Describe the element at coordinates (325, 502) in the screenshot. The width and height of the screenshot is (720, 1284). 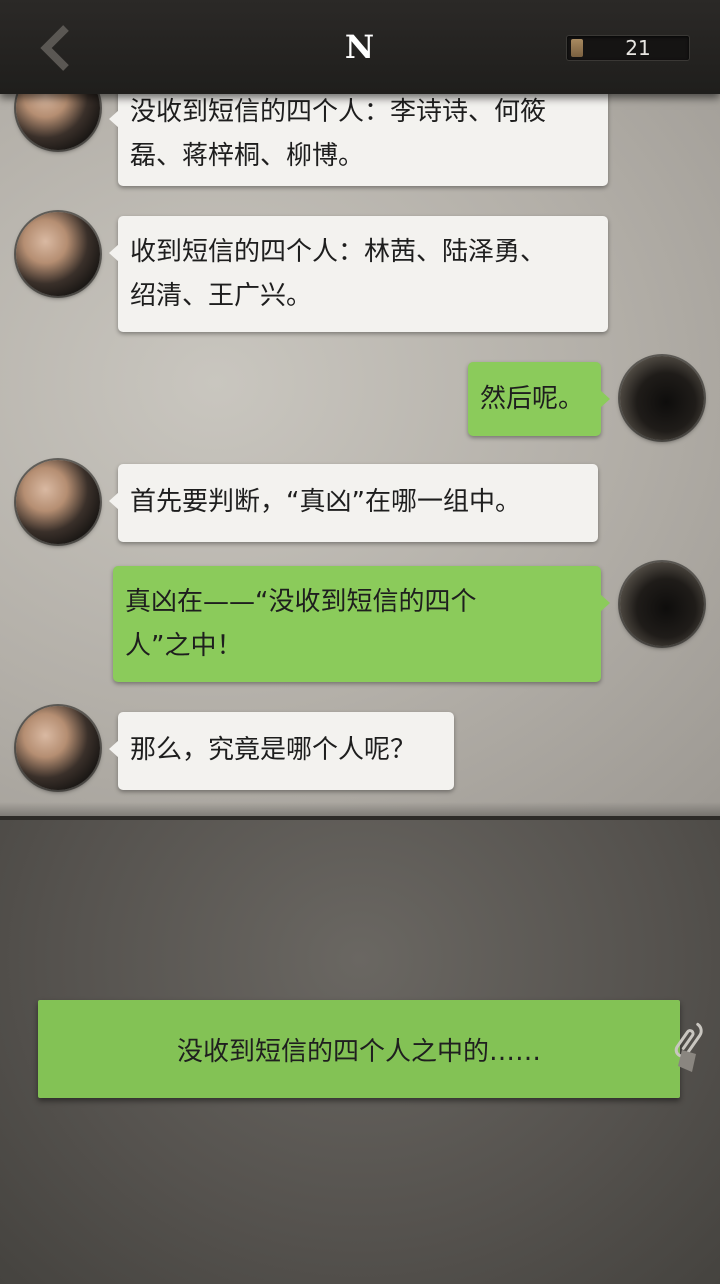
I see `message-line: 首先要判断，“真凶”在哪一组中。` at that location.